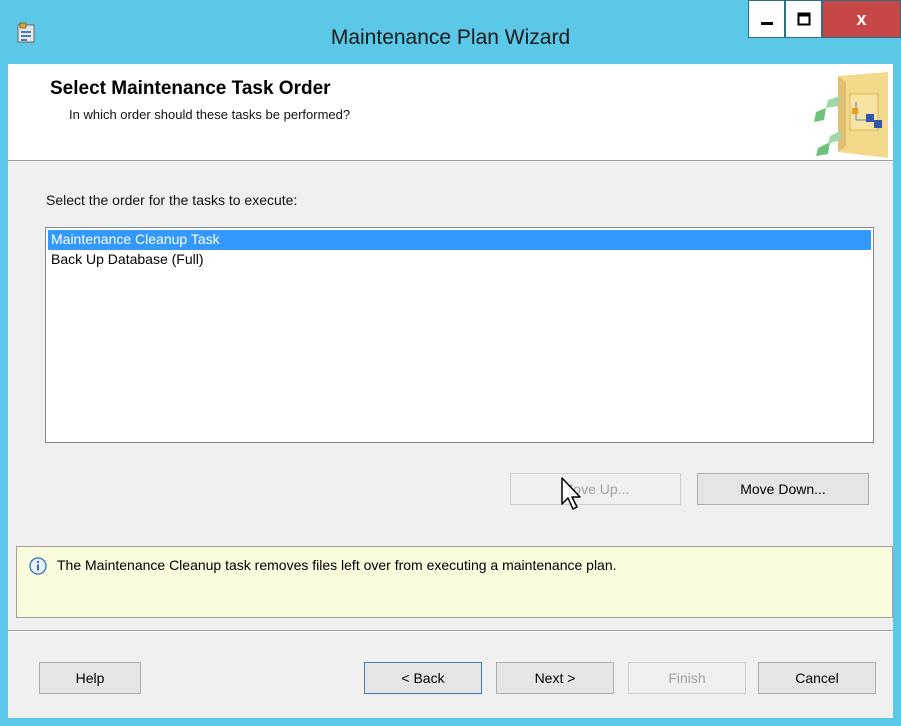 This screenshot has height=726, width=901. I want to click on finish-button: Finish, so click(687, 678).